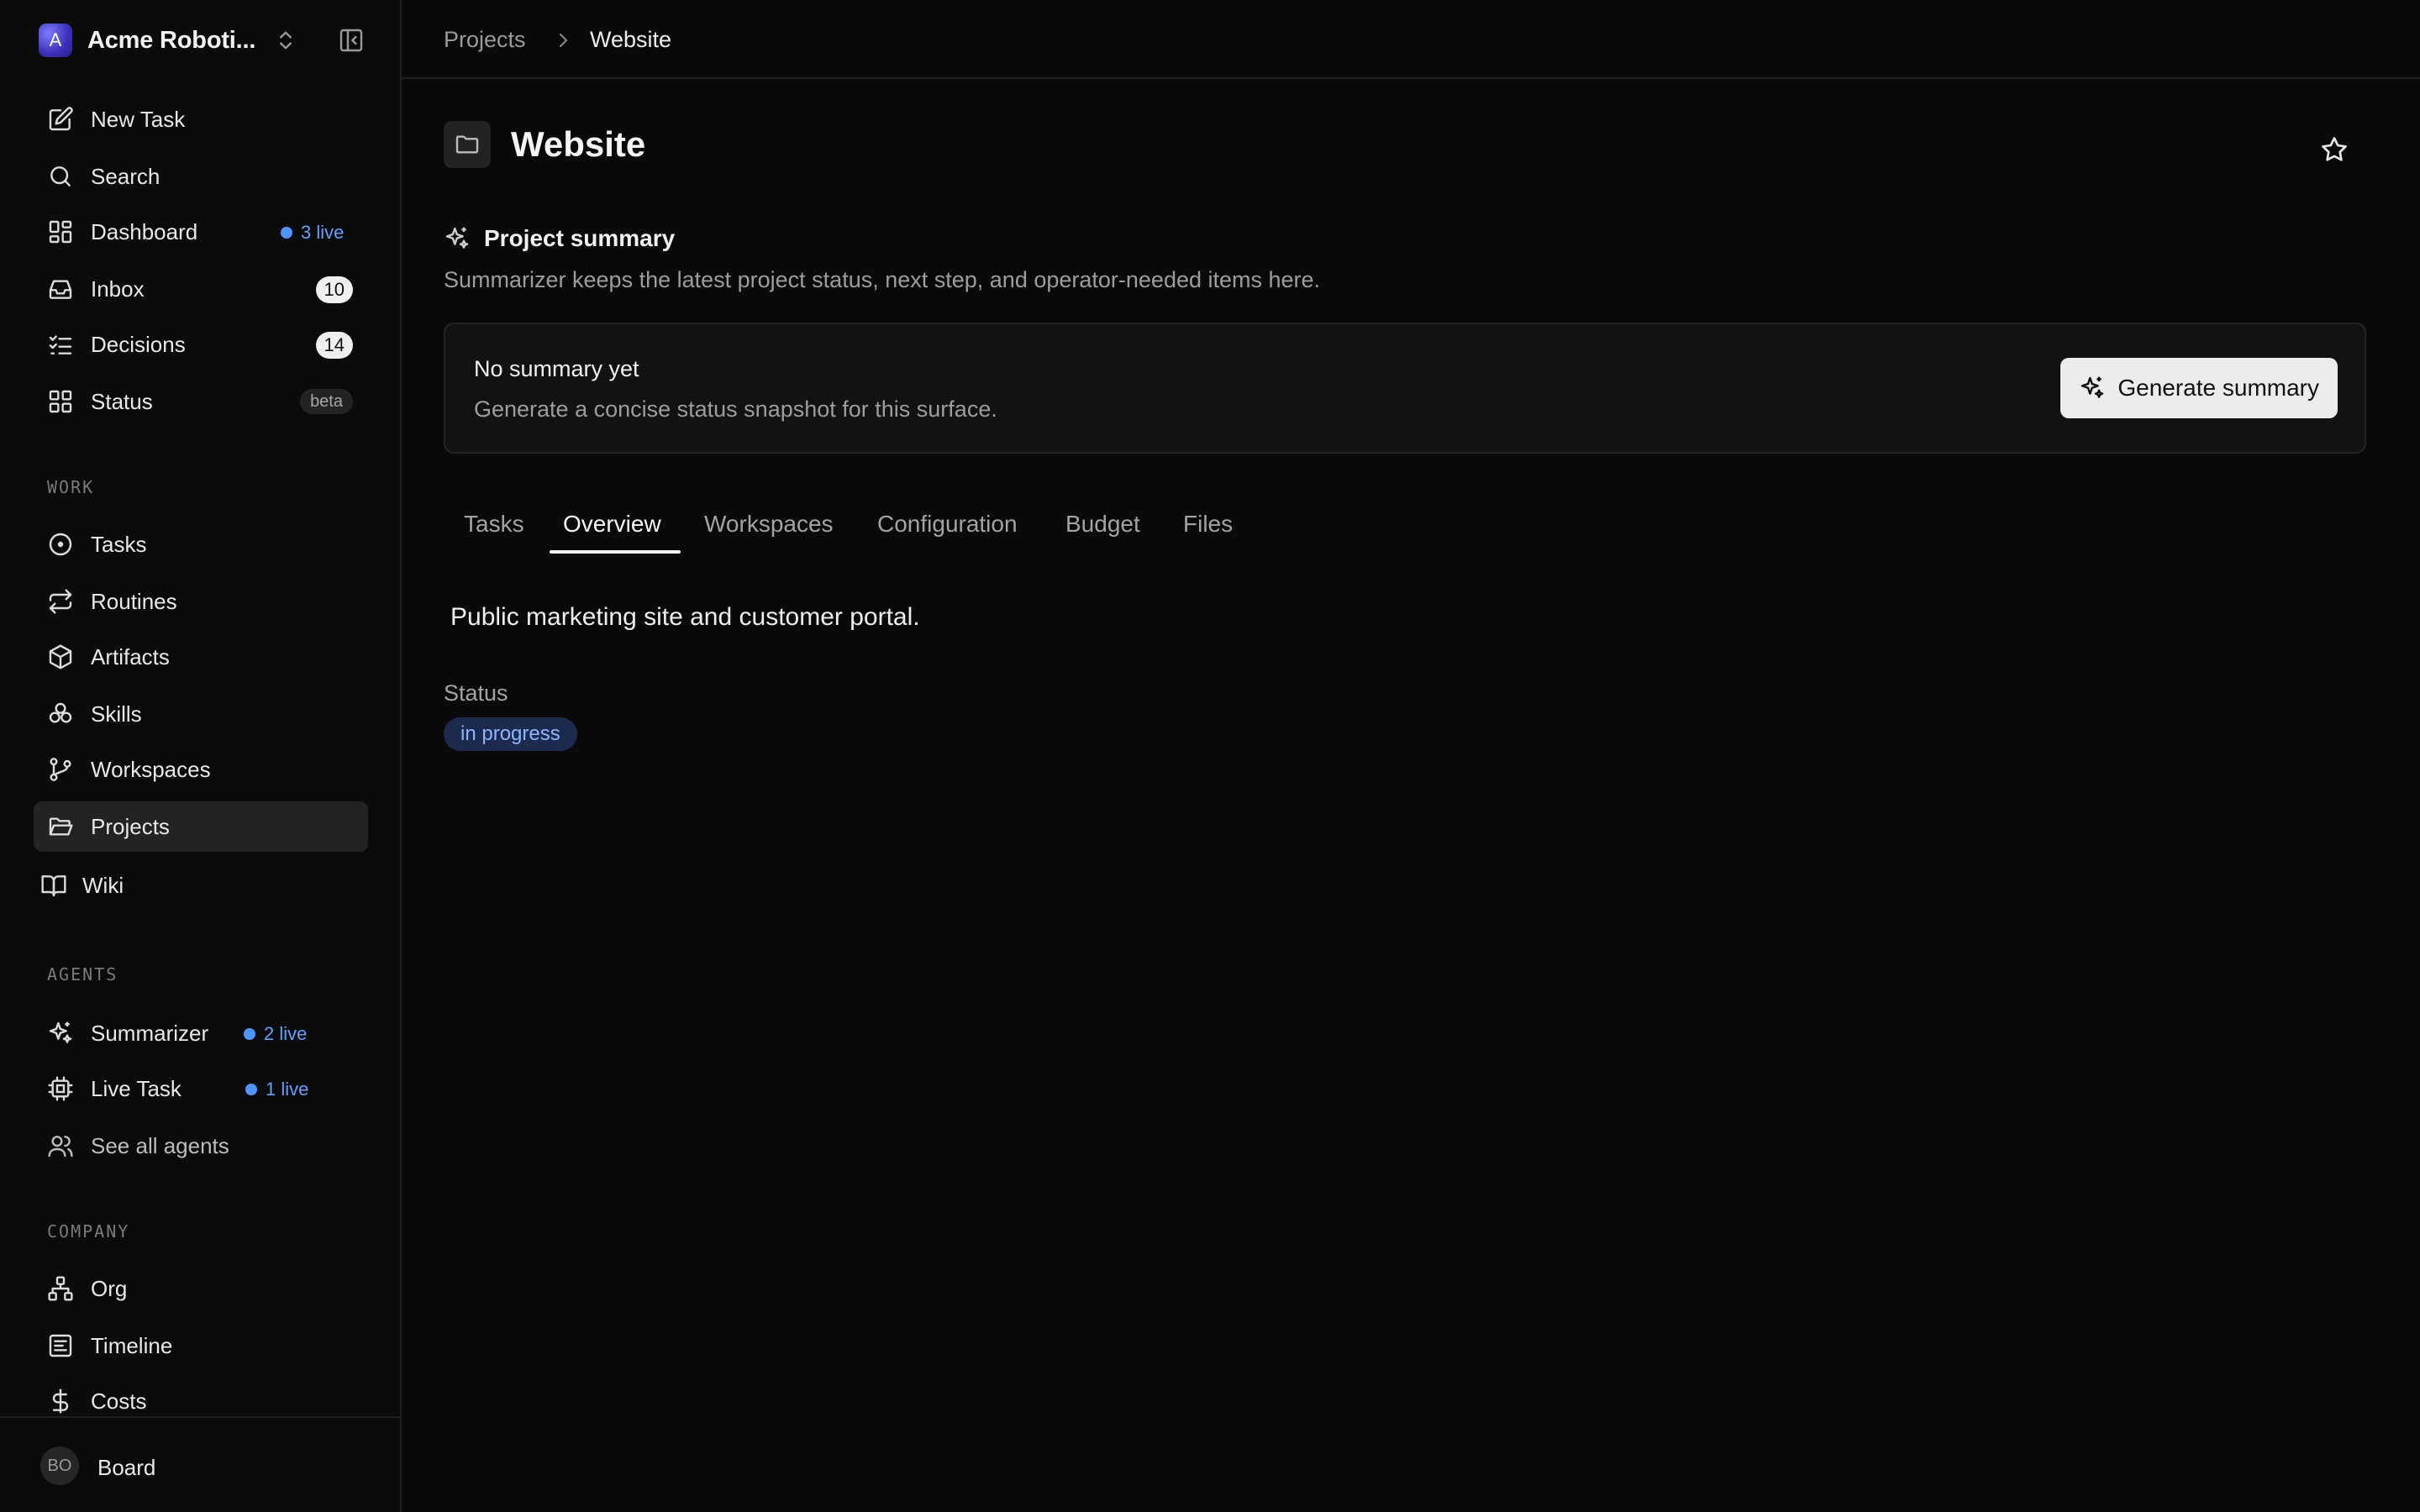 Image resolution: width=2420 pixels, height=1512 pixels. I want to click on sidebar-collapse-icon, so click(352, 40).